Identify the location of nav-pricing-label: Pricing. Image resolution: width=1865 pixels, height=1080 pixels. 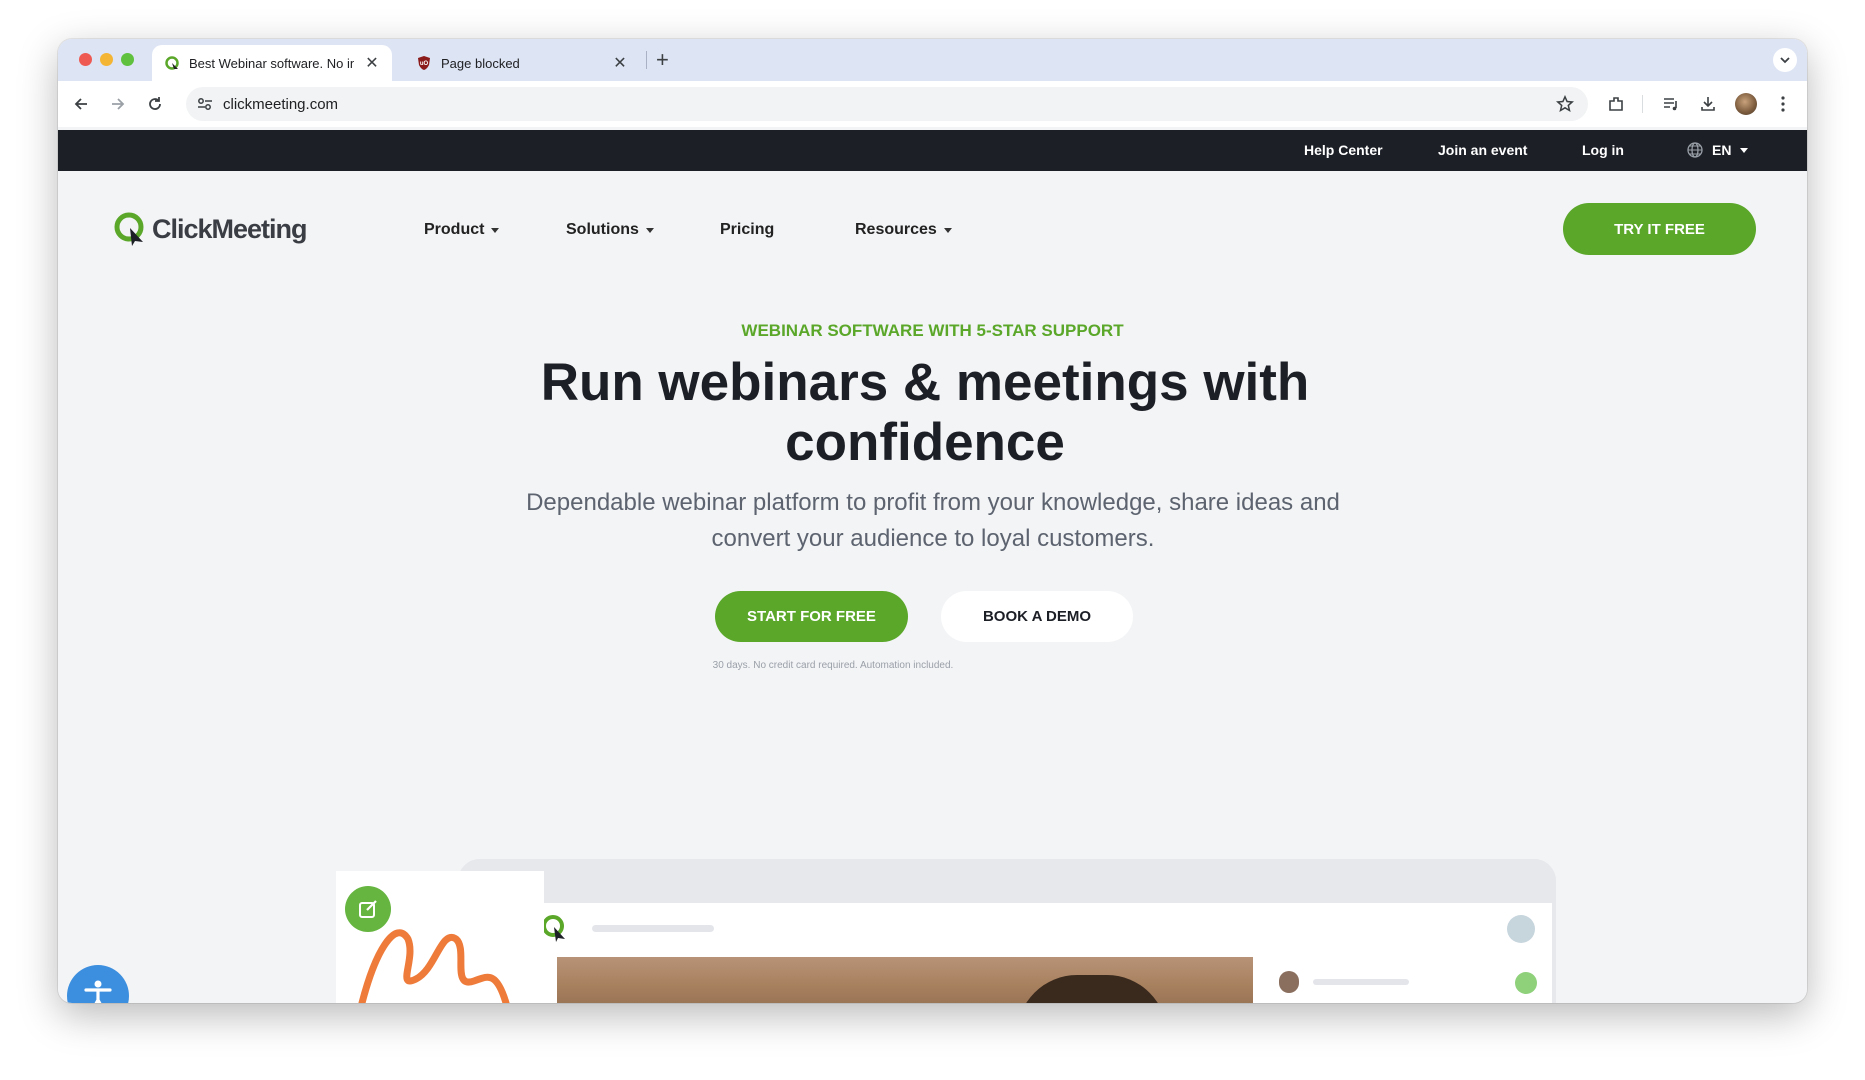
(747, 229).